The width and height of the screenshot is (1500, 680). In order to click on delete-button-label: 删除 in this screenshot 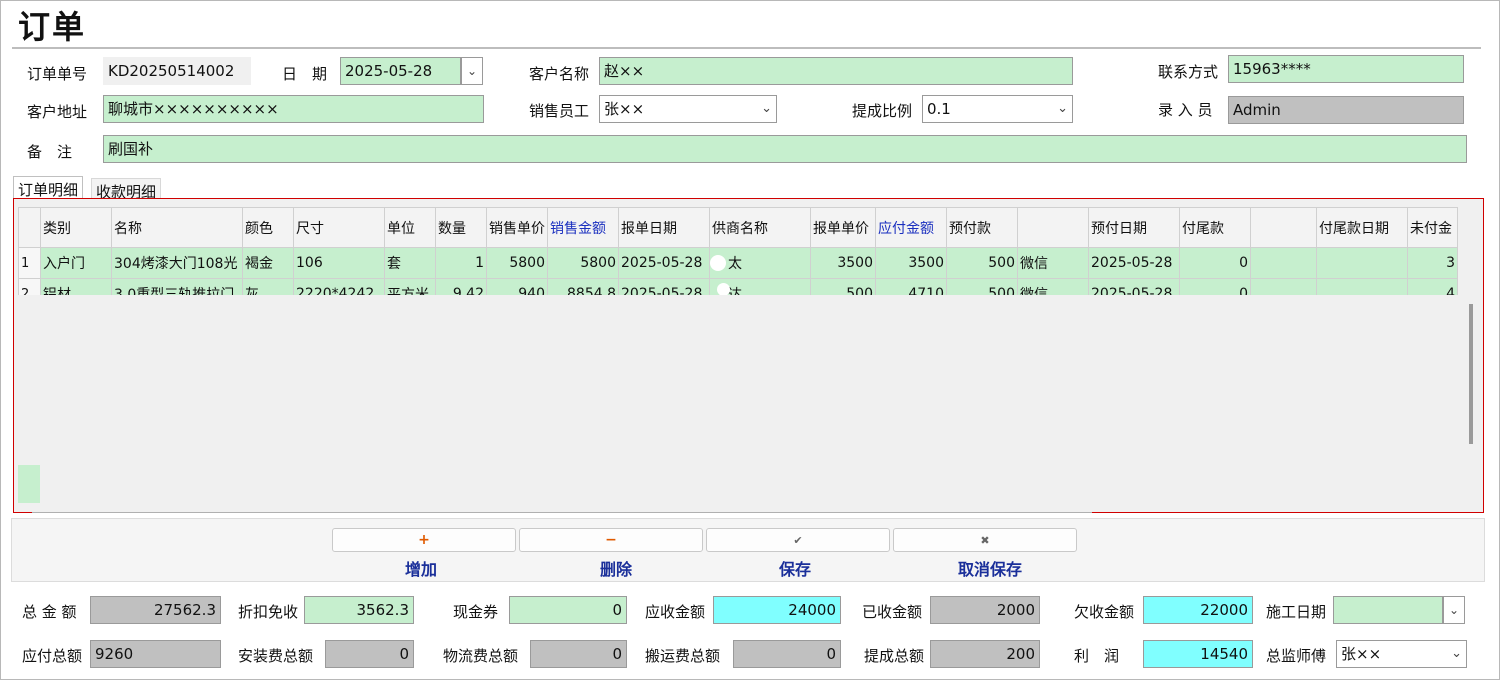, I will do `click(616, 568)`.